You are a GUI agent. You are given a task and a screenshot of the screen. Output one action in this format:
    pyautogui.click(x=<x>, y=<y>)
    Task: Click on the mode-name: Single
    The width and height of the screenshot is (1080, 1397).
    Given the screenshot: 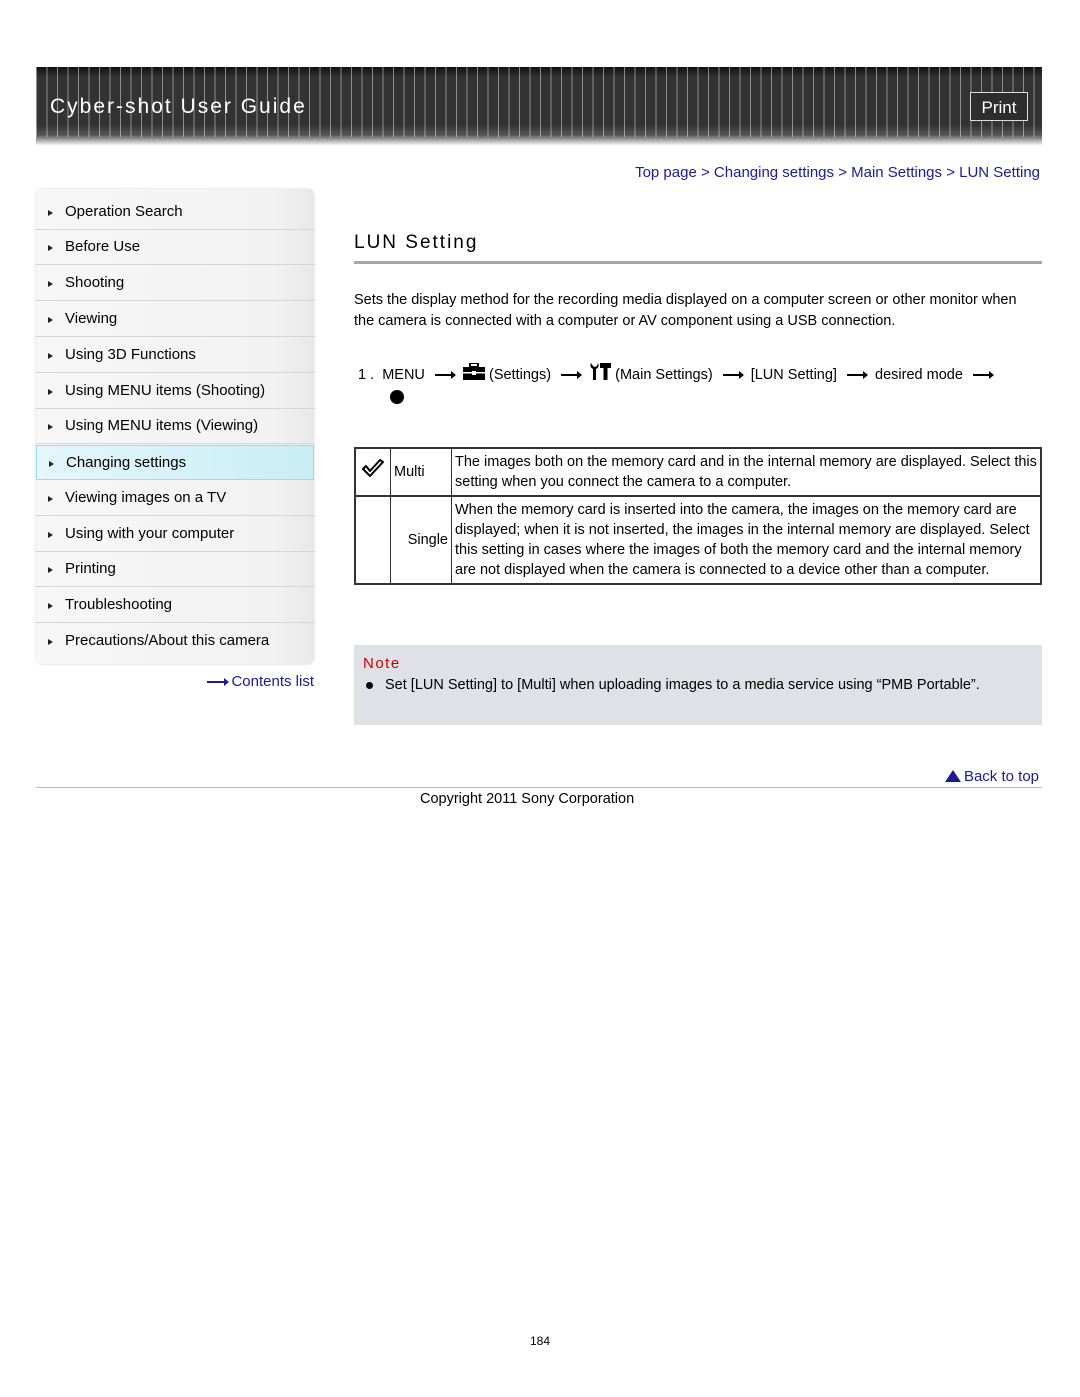 What is the action you would take?
    pyautogui.click(x=421, y=540)
    